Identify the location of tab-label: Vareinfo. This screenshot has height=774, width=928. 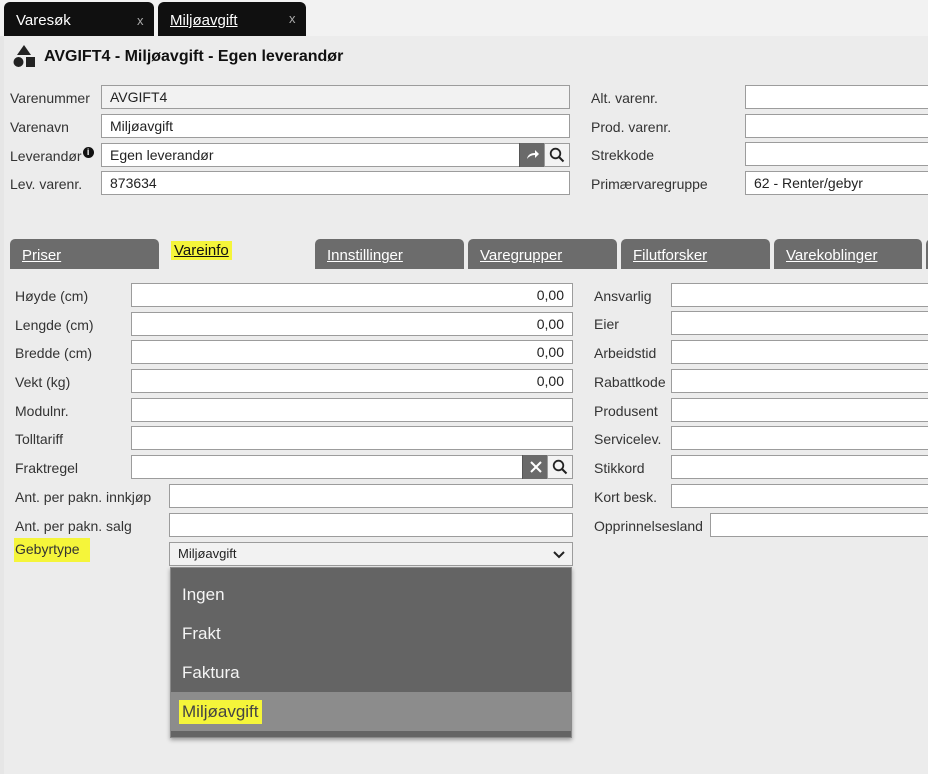
(201, 250).